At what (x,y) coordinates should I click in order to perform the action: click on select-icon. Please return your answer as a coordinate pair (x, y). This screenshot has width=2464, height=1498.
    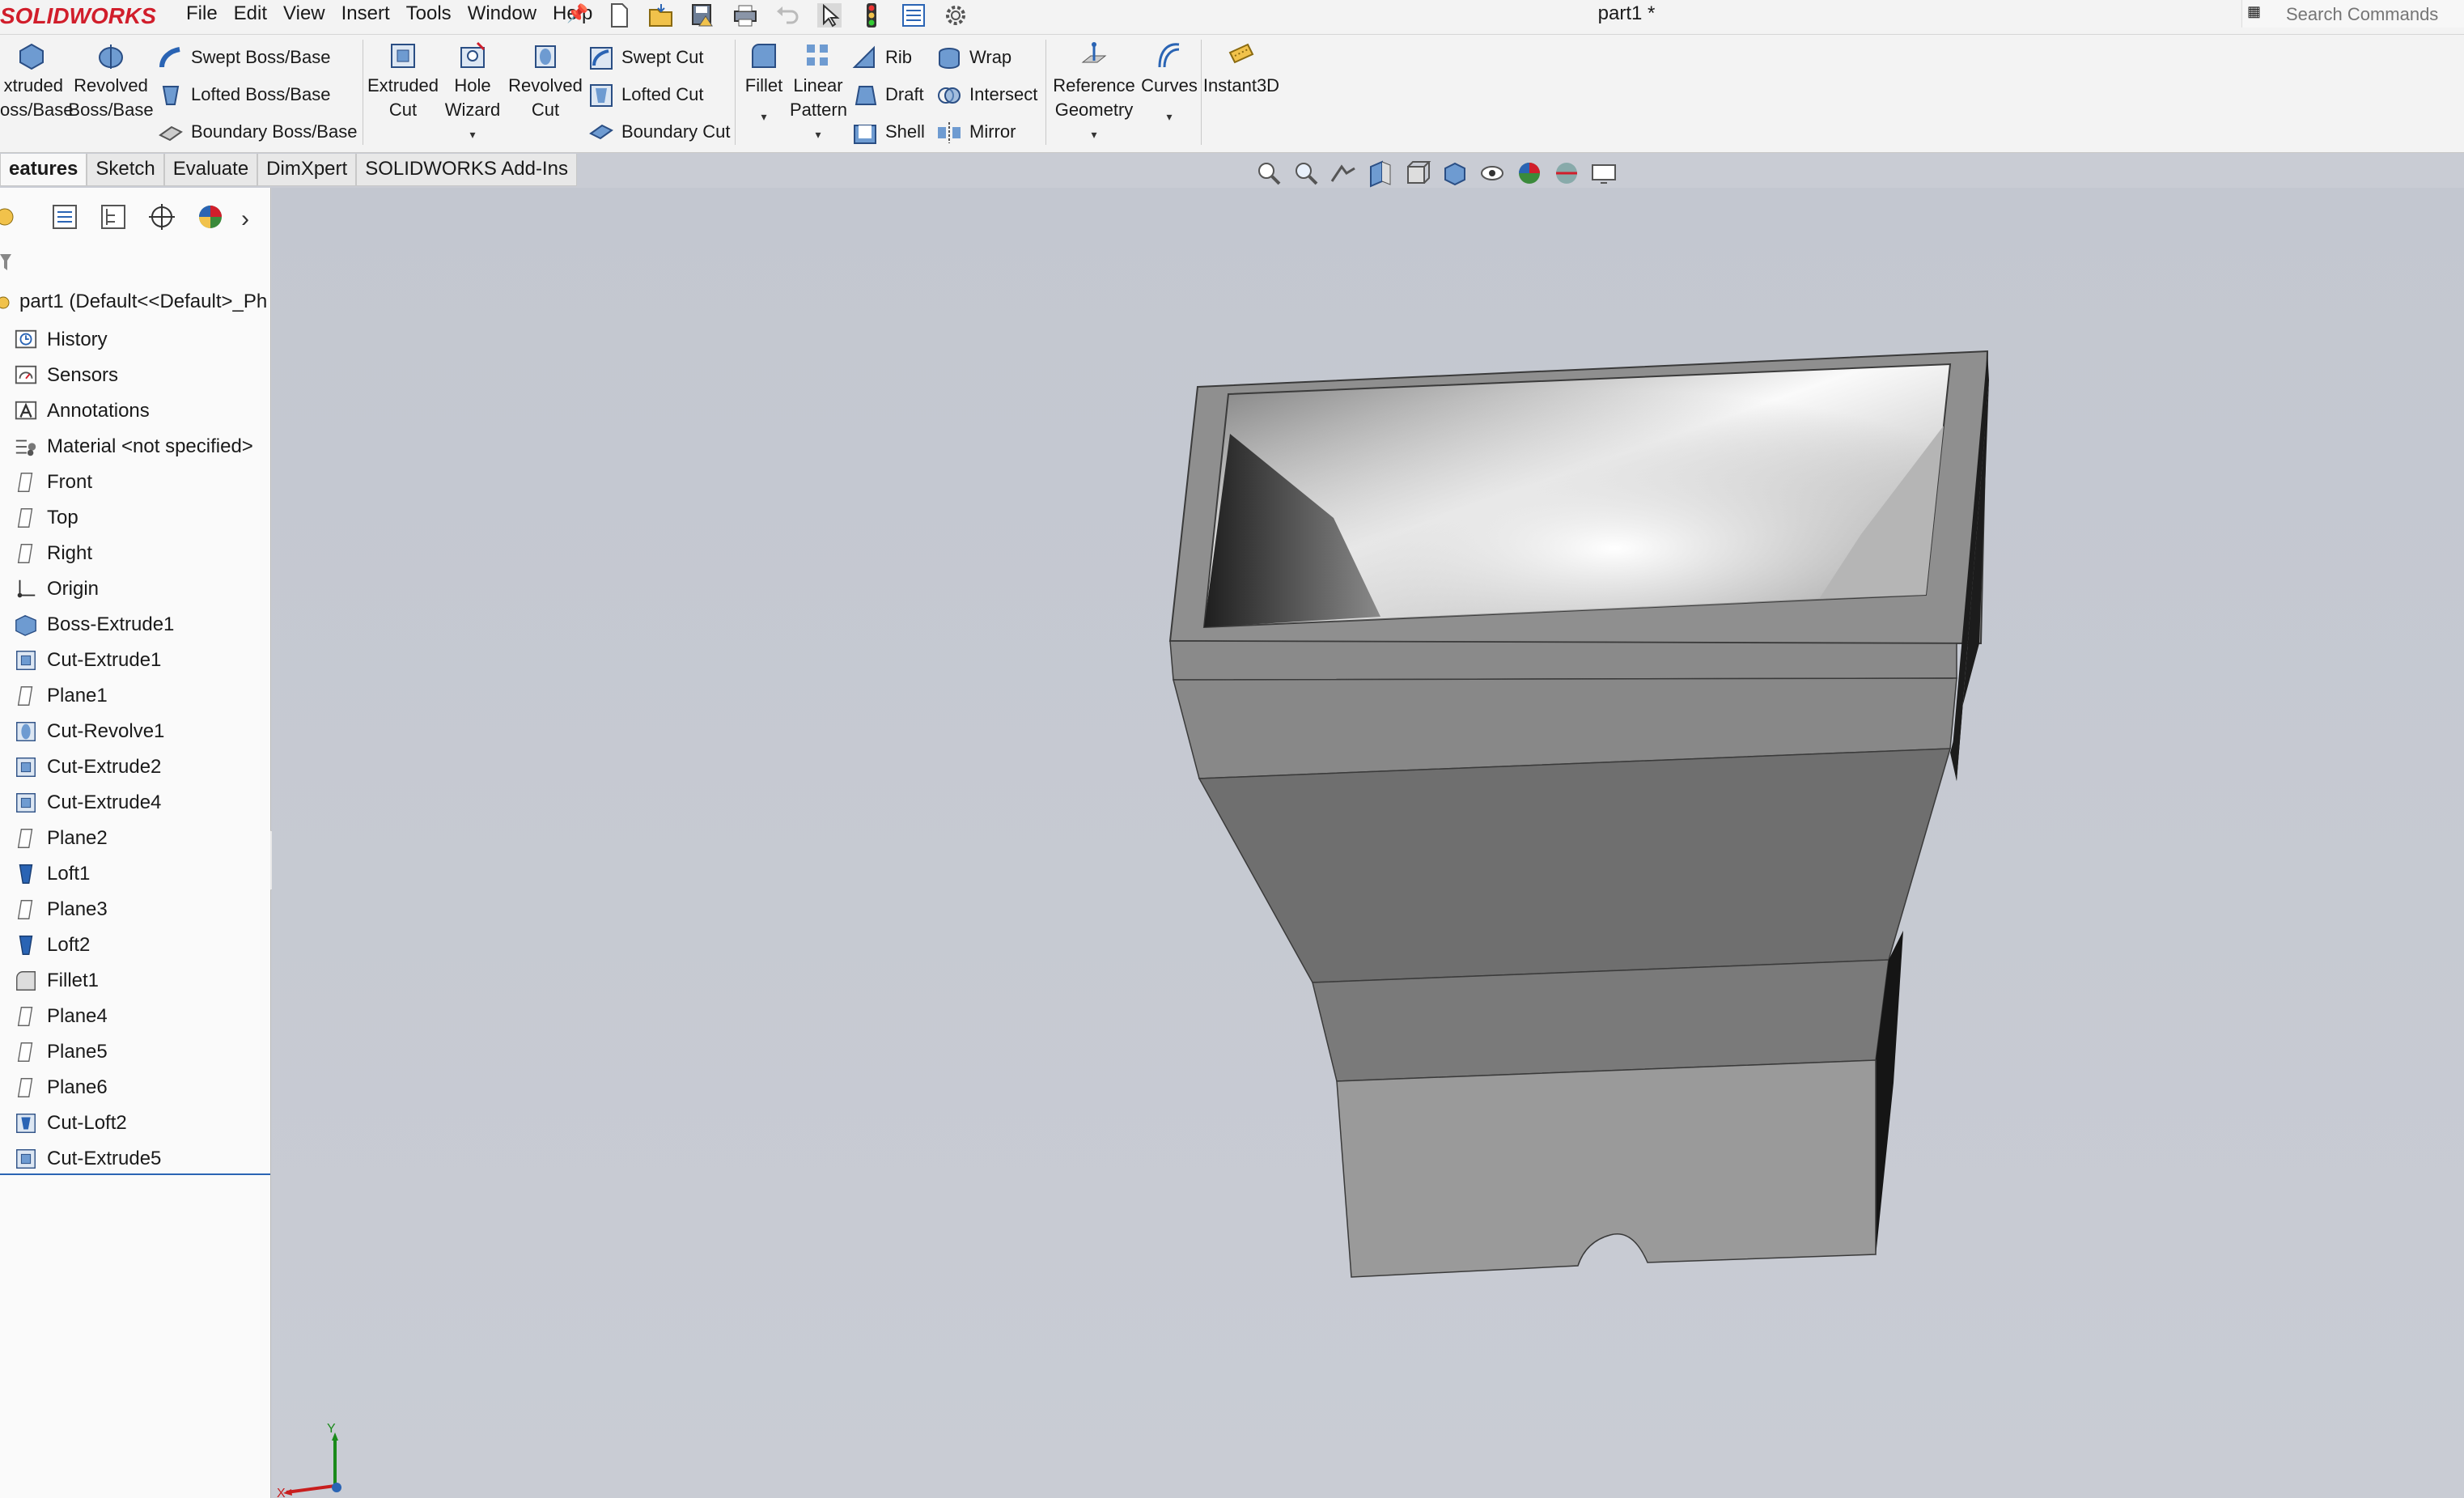
    Looking at the image, I should click on (834, 15).